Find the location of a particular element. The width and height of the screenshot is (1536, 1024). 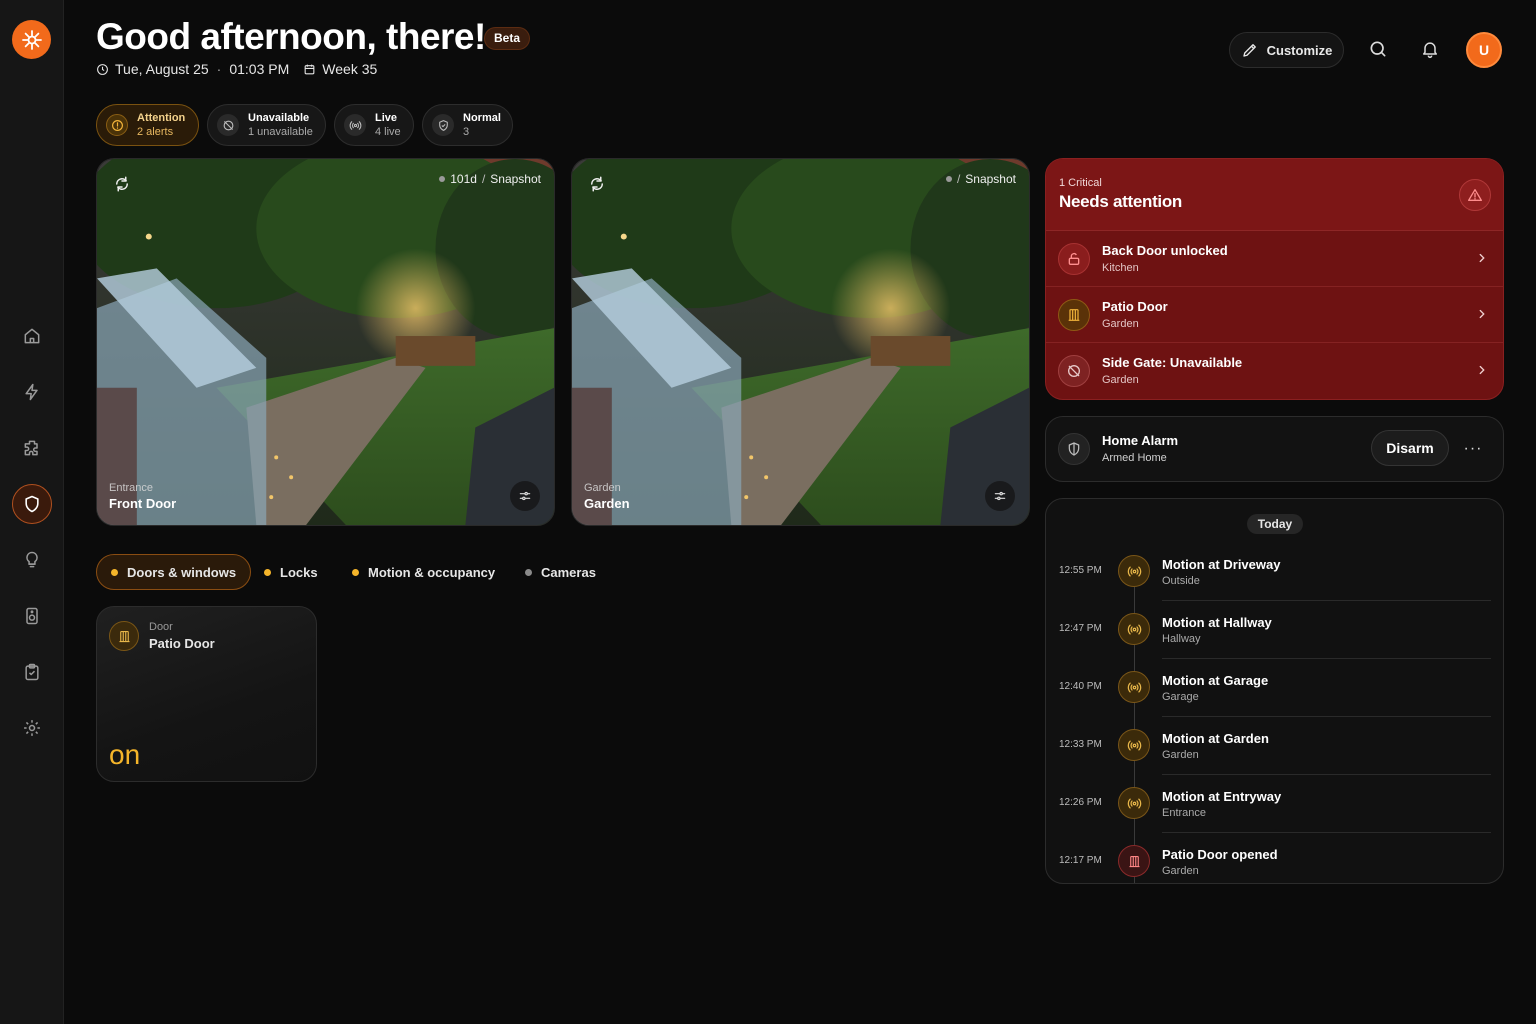

sidebar is located at coordinates (32, 512).